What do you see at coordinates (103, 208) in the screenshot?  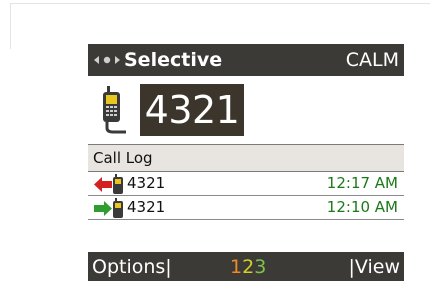 I see `outgoing-call-arrow-icon` at bounding box center [103, 208].